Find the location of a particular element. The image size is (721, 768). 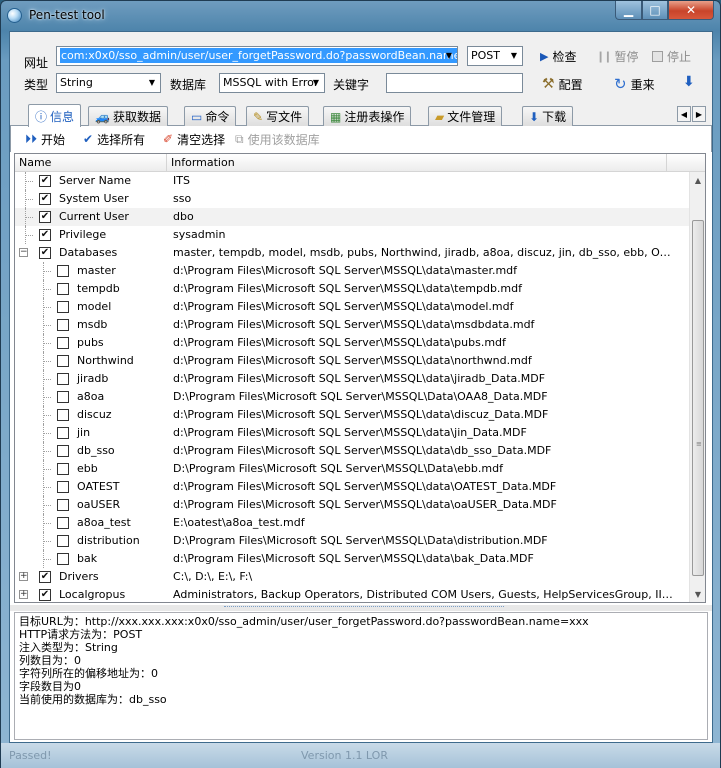

vertical-scrollbar: ▲ ≡ ▼ is located at coordinates (697, 387).